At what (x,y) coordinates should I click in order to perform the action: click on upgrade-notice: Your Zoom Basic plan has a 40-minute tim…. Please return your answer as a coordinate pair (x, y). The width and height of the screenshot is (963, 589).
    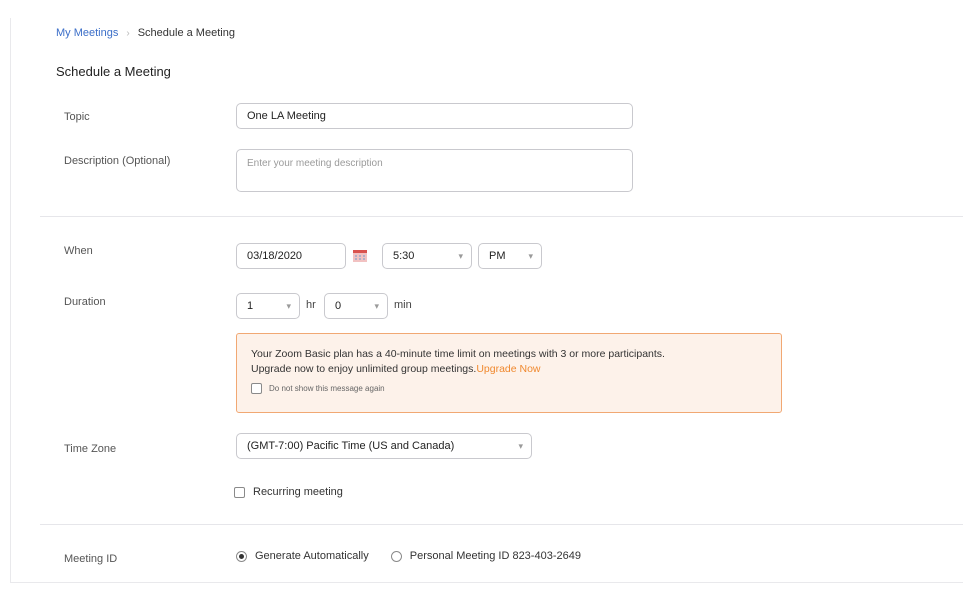
    Looking at the image, I should click on (509, 373).